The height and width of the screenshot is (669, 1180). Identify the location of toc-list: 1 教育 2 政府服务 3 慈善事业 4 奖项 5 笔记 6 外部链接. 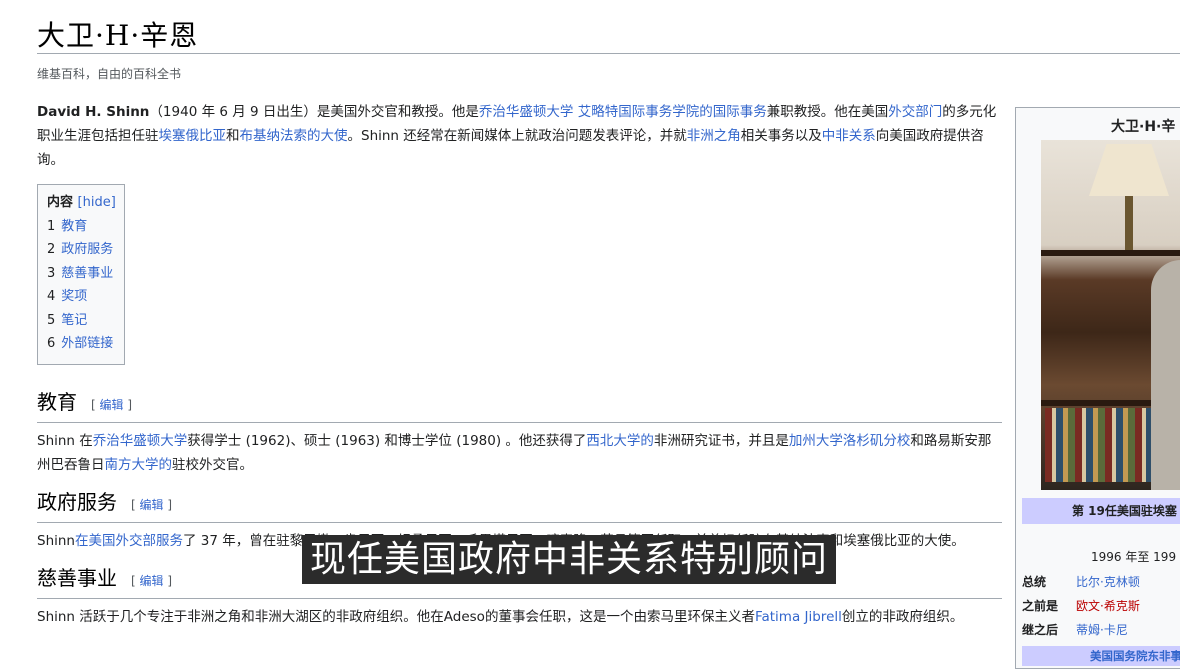
(81, 285).